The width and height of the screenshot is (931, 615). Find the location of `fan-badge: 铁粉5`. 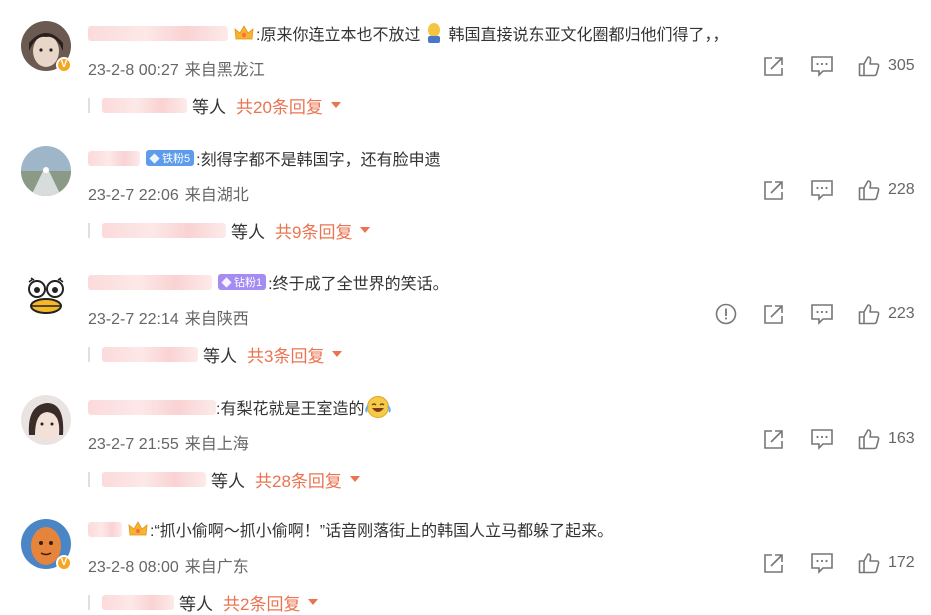

fan-badge: 铁粉5 is located at coordinates (170, 158).